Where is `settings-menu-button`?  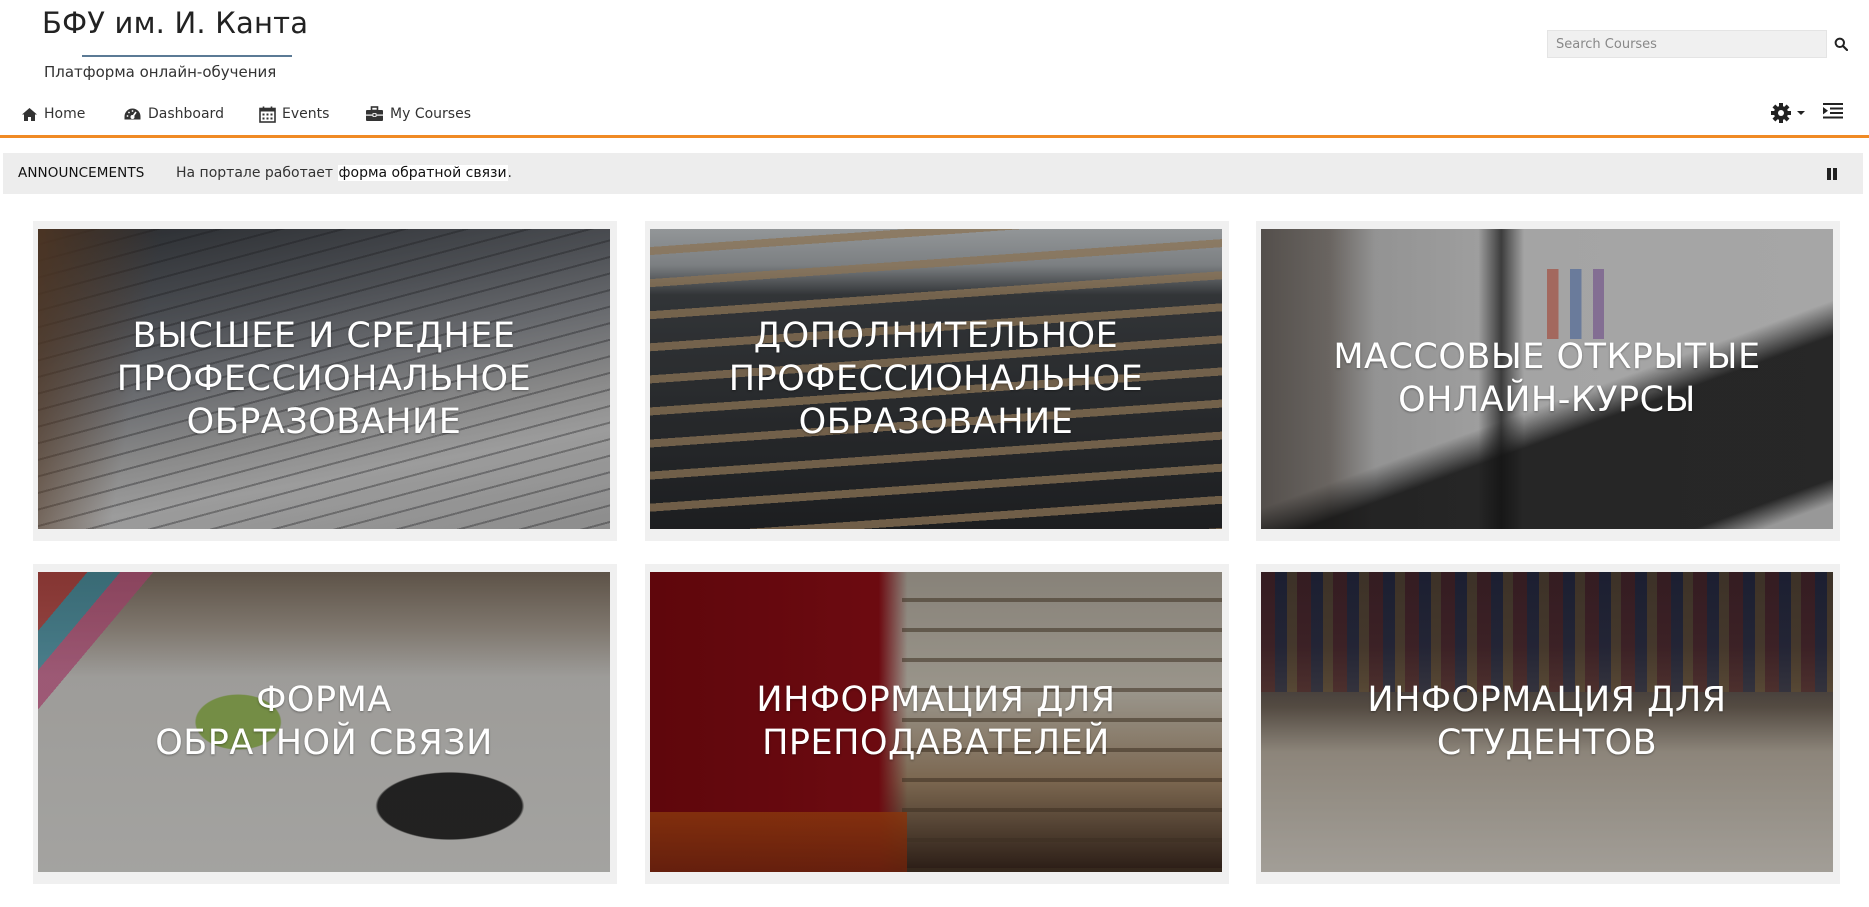
settings-menu-button is located at coordinates (1790, 113).